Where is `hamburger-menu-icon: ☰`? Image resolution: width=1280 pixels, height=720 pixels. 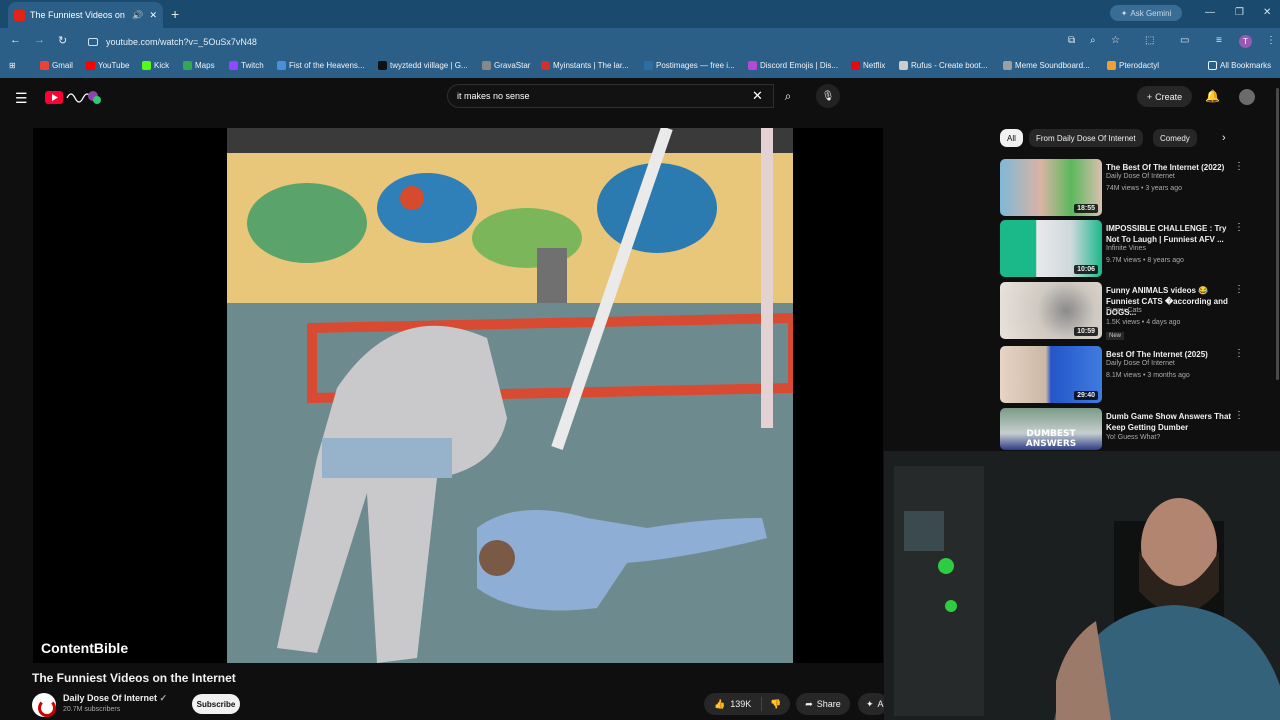 hamburger-menu-icon: ☰ is located at coordinates (21, 98).